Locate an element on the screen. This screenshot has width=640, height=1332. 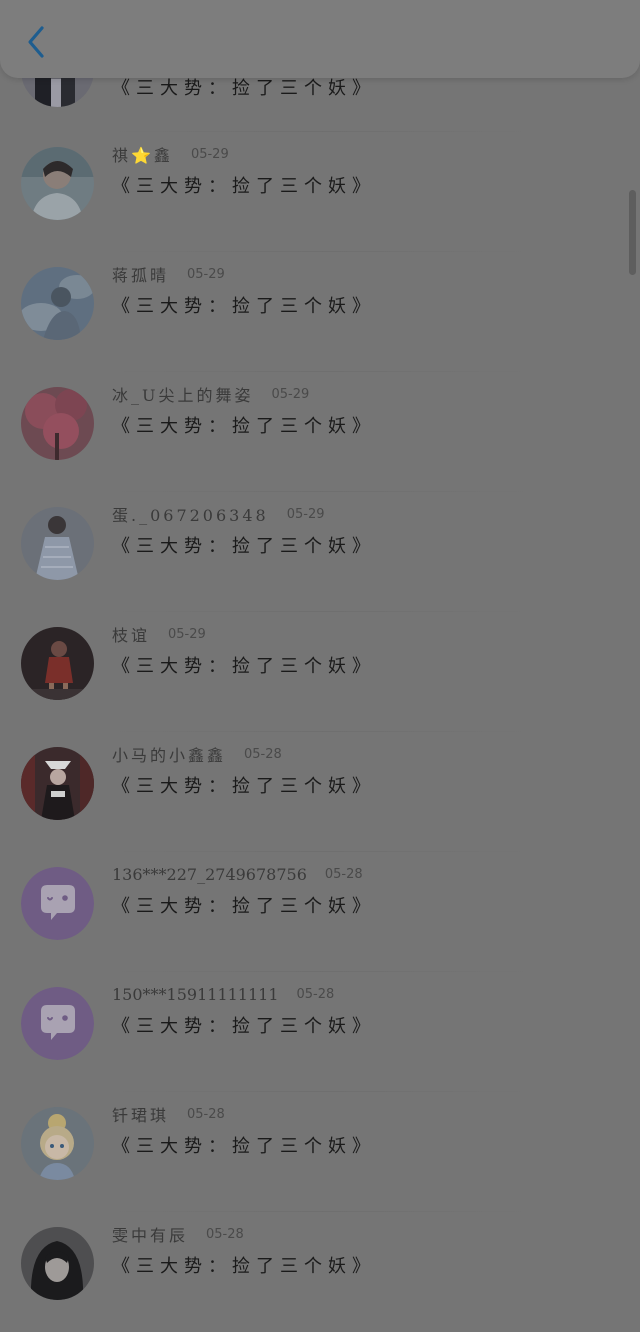
username: 蛋._067206348 is located at coordinates (190, 514).